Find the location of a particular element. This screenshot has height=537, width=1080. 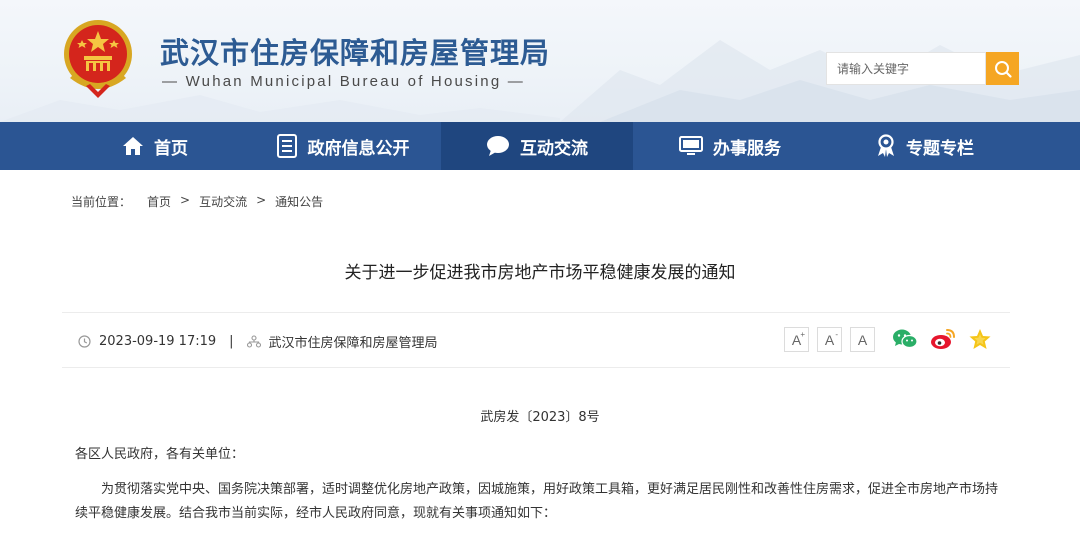

font-decrease-label: A is located at coordinates (829, 339).